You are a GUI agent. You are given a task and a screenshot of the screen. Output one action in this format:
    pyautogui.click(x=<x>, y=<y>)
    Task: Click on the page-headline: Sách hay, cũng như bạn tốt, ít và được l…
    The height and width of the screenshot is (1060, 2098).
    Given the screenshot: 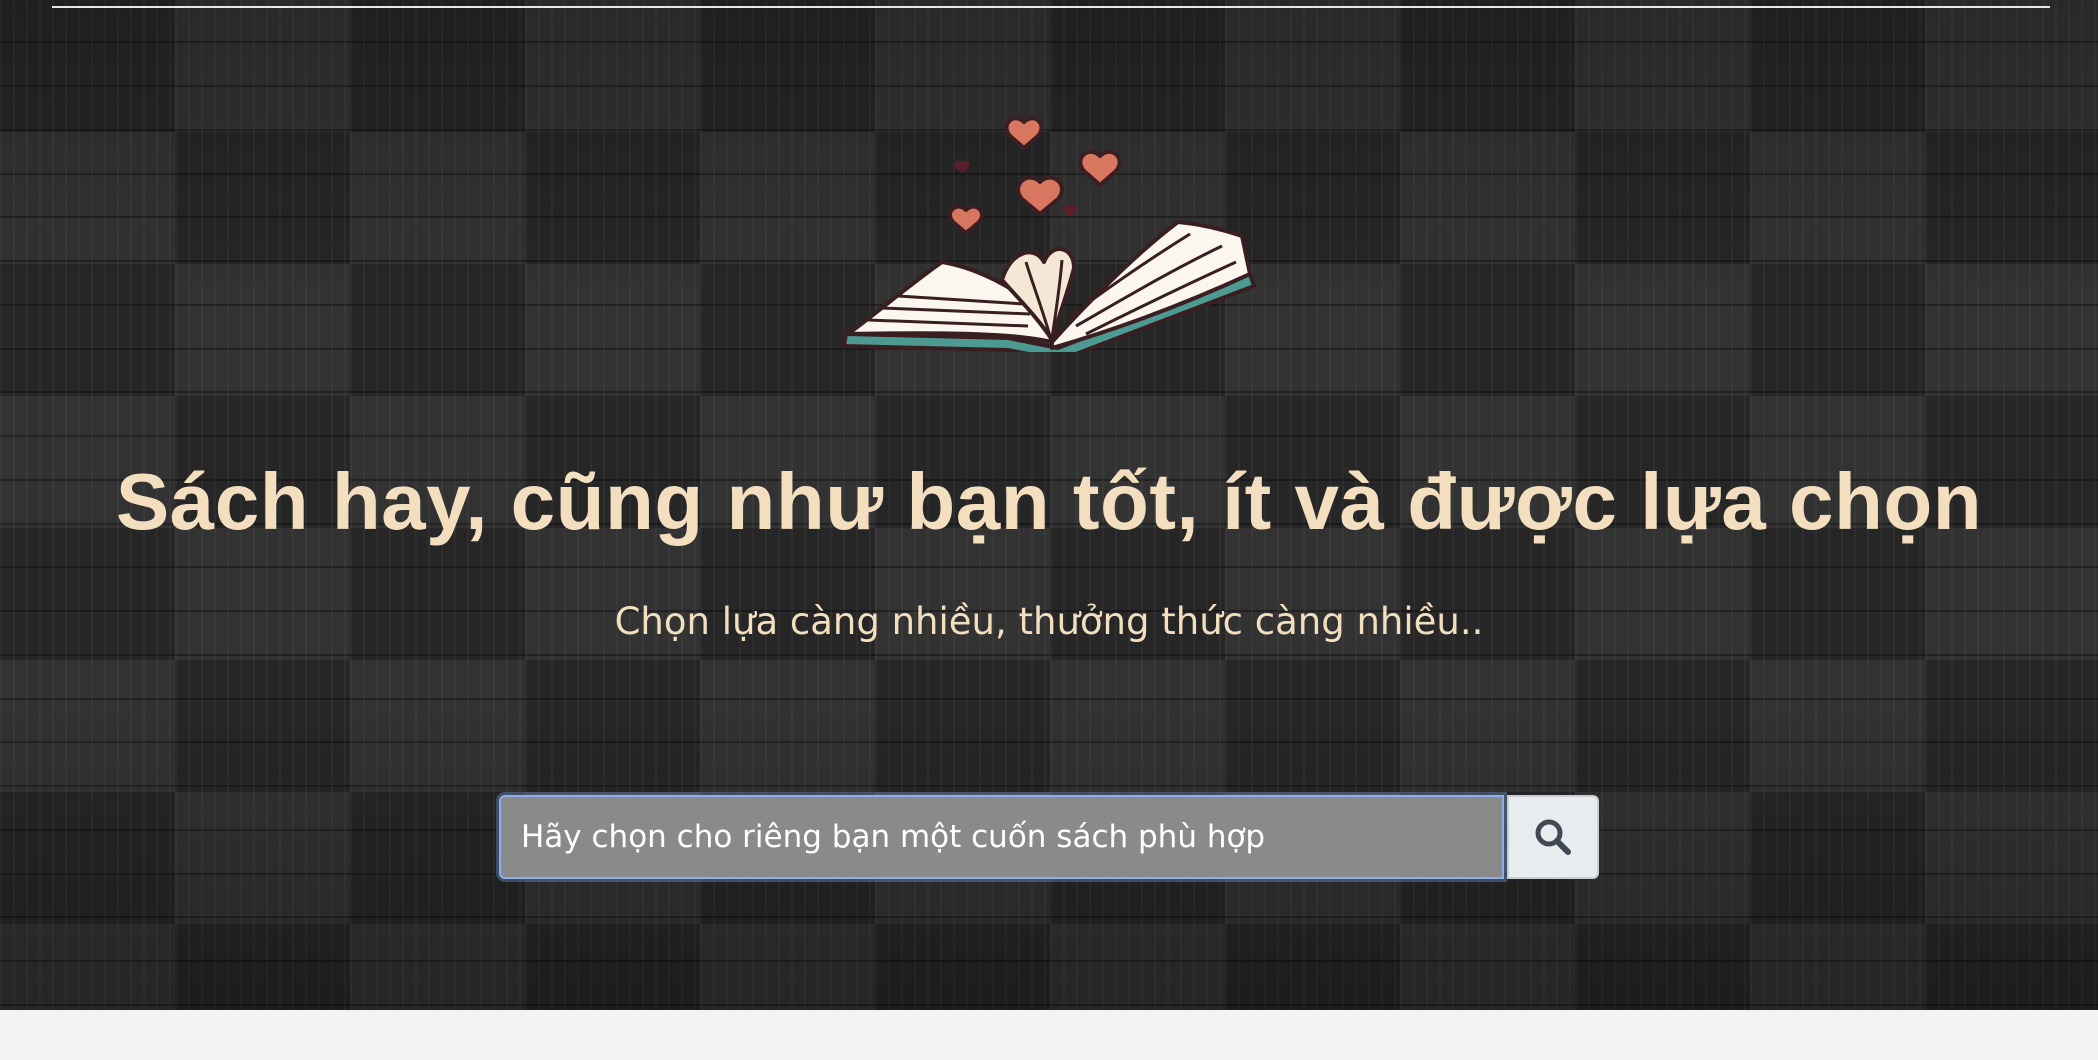 What is the action you would take?
    pyautogui.click(x=1049, y=501)
    